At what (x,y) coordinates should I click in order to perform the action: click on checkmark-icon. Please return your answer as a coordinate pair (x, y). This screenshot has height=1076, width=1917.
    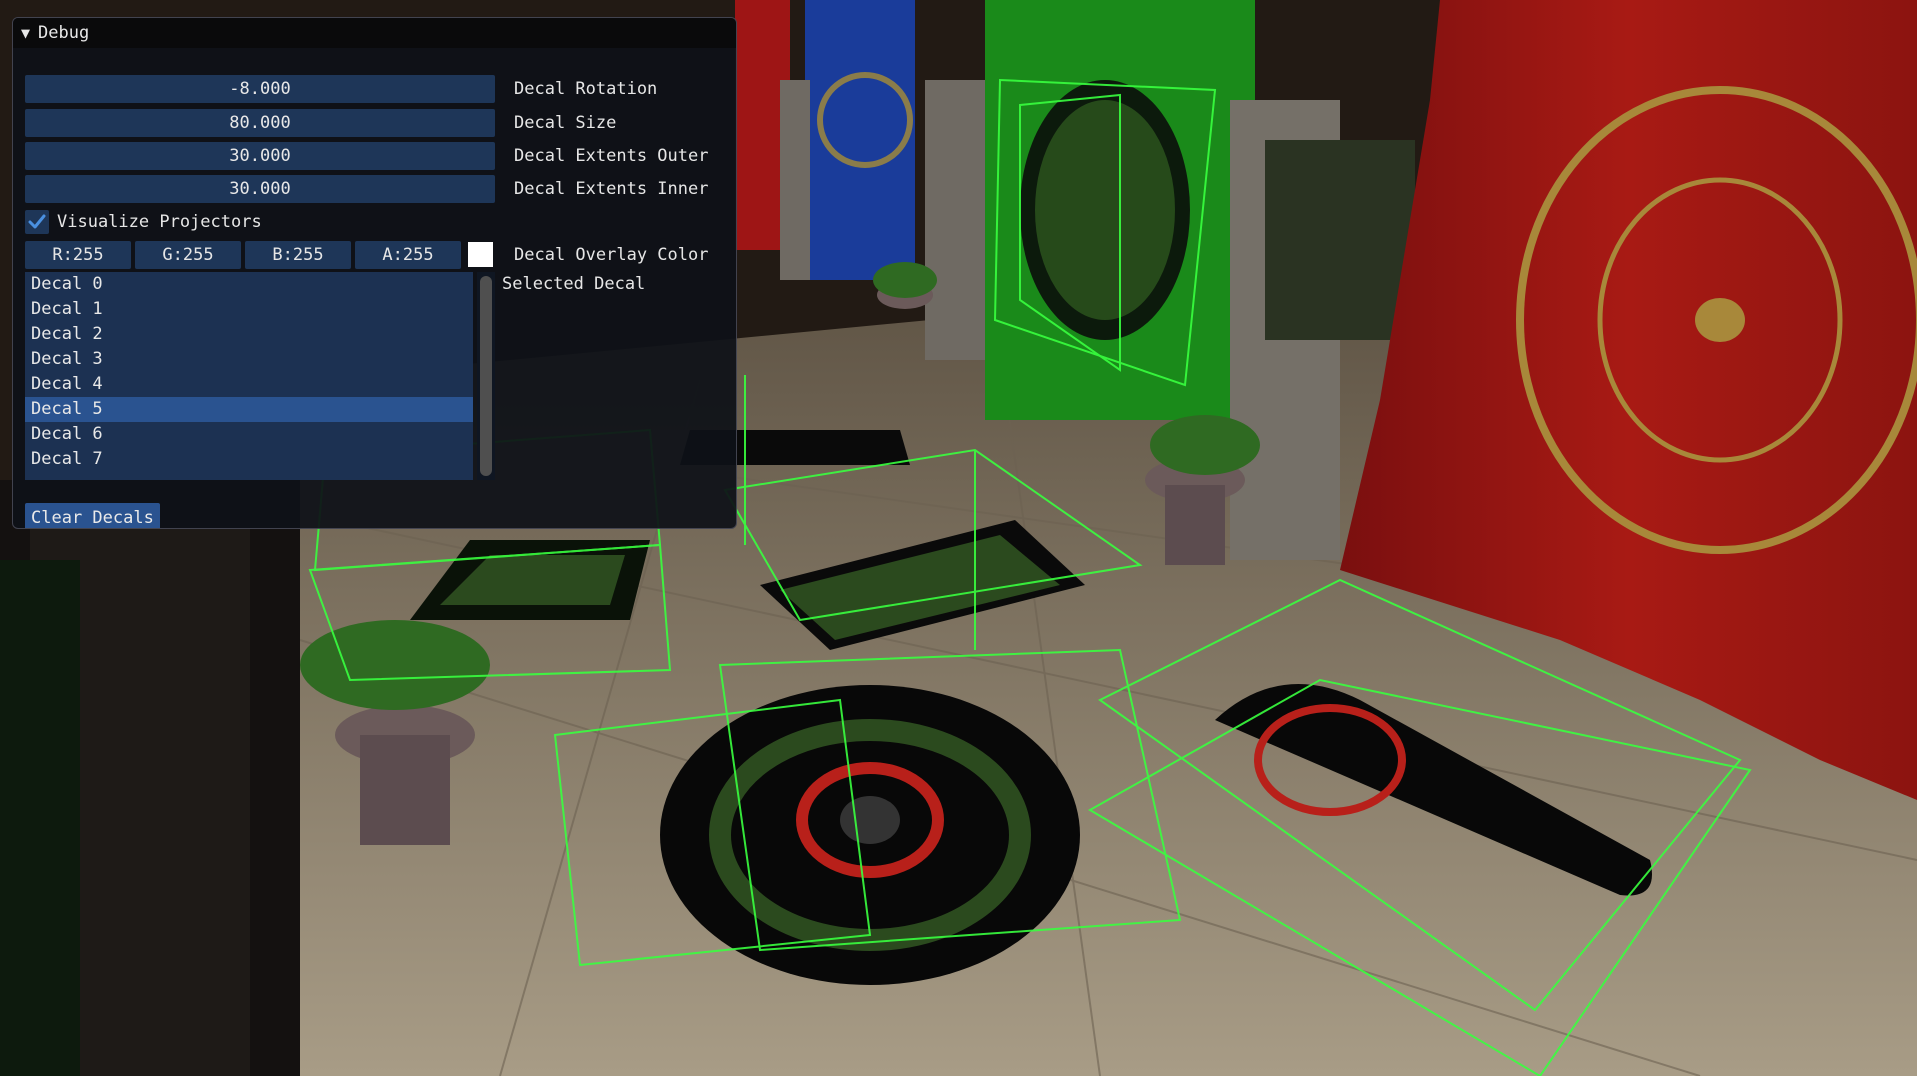
    Looking at the image, I should click on (37, 221).